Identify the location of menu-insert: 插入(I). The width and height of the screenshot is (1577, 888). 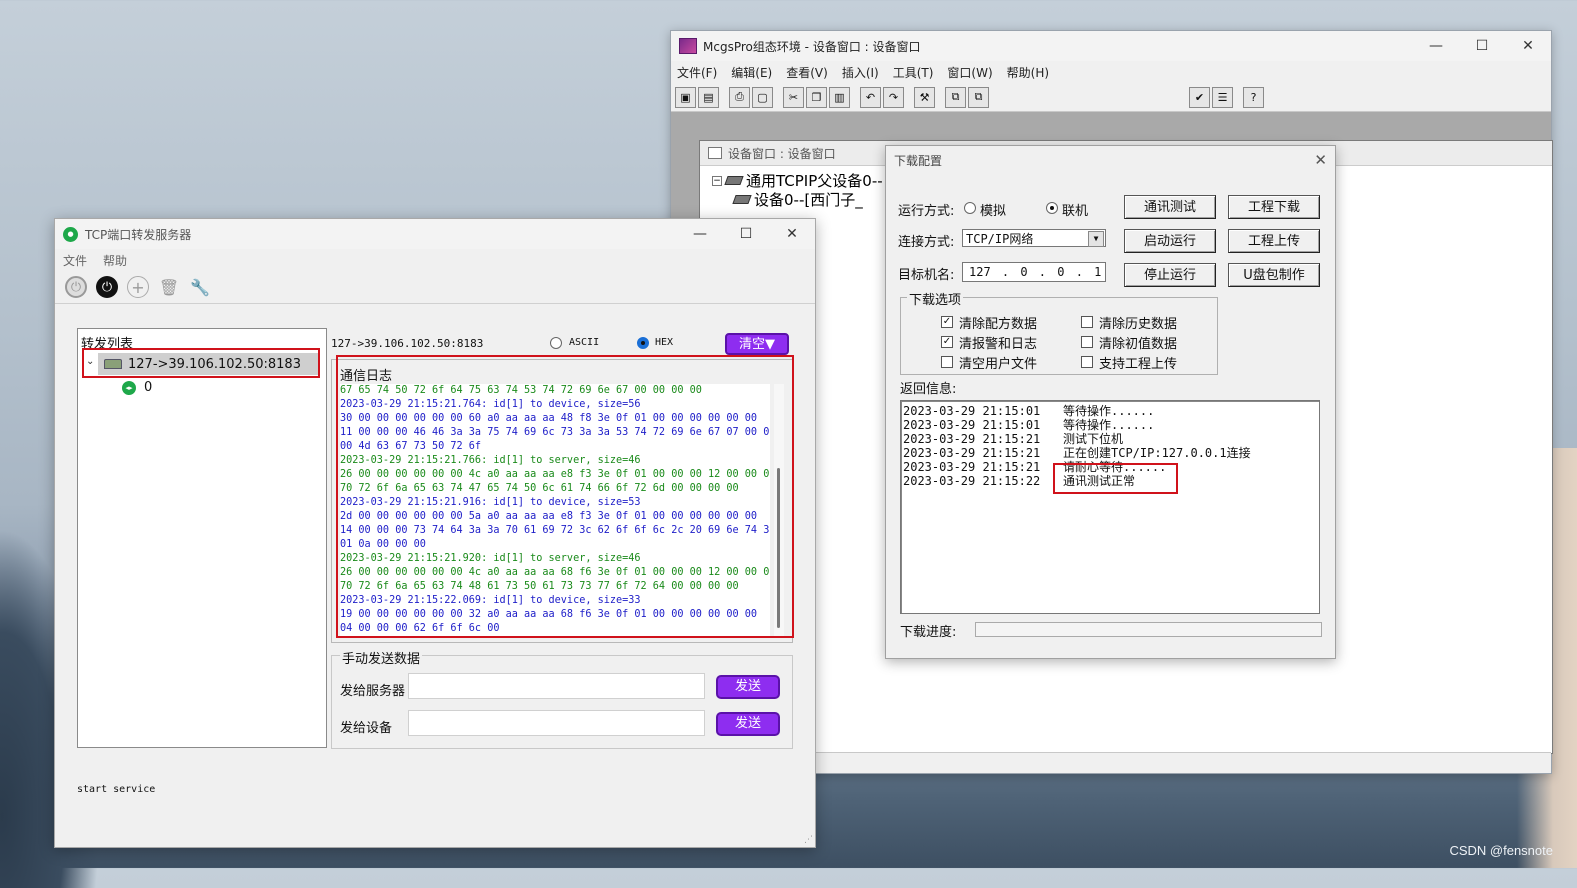
(860, 72).